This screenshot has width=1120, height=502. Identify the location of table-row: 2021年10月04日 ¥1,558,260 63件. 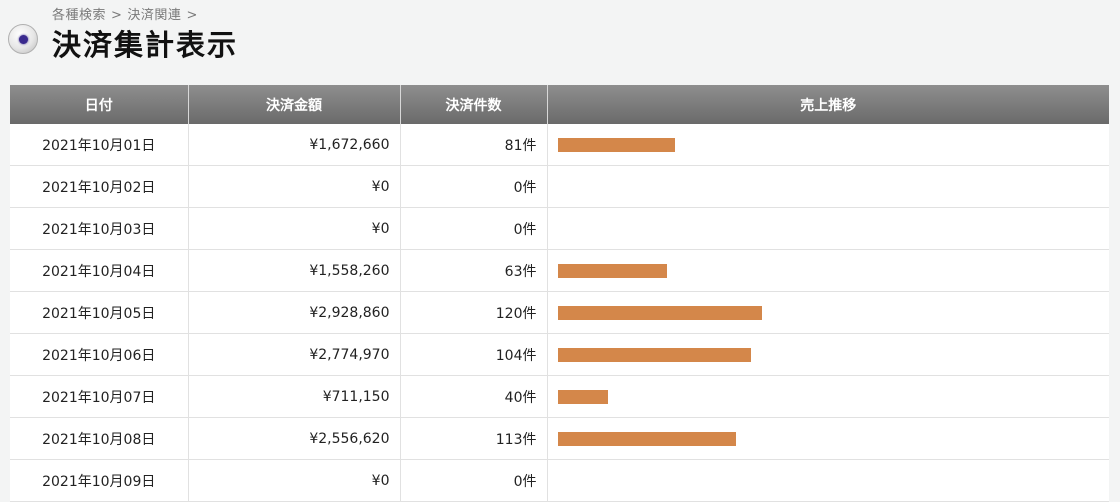
(559, 270).